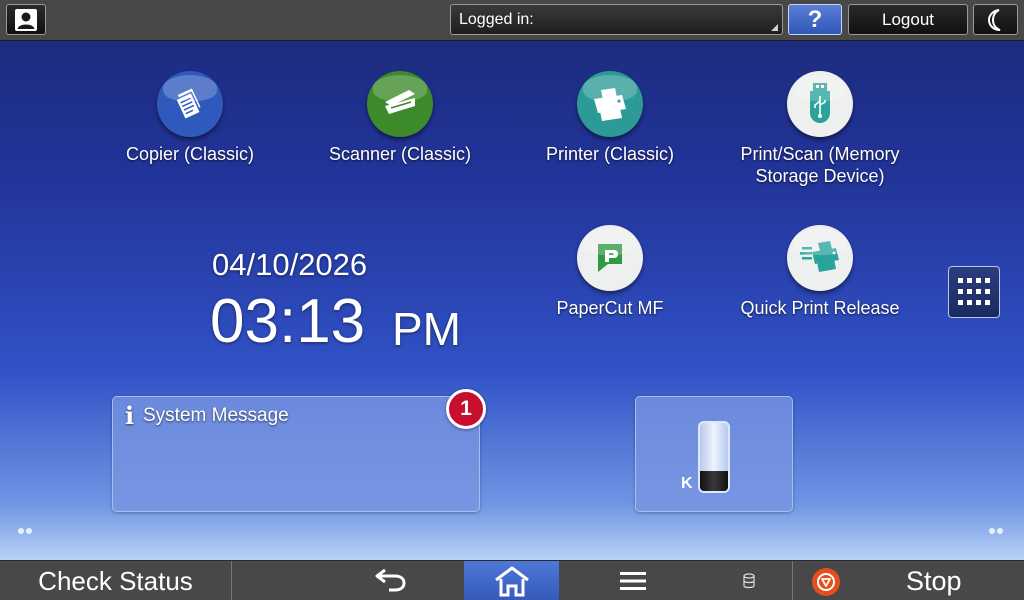  Describe the element at coordinates (687, 483) in the screenshot. I see `toner-color-label: K` at that location.